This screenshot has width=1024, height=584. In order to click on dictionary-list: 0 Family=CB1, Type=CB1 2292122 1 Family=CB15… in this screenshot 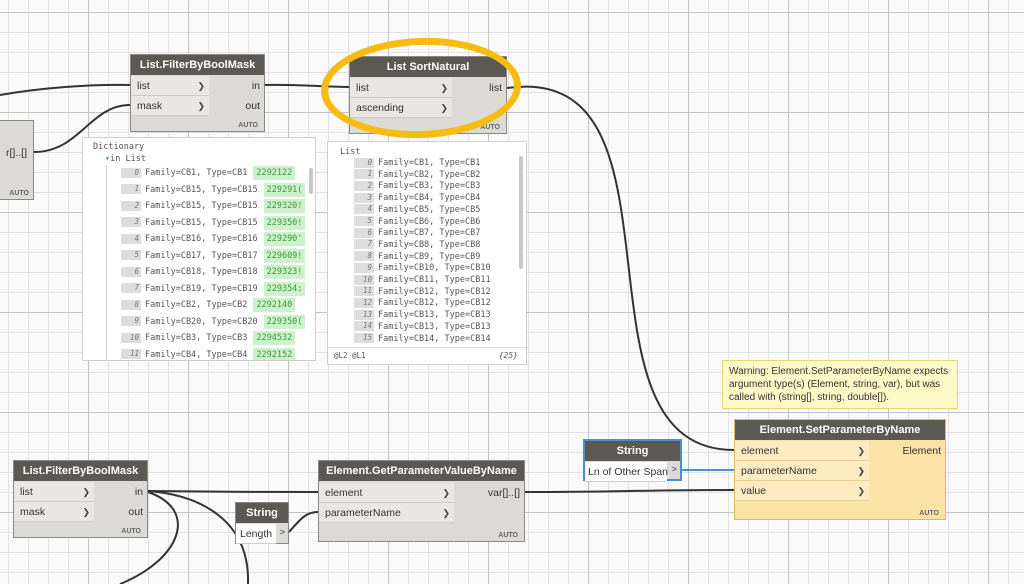, I will do `click(216, 263)`.